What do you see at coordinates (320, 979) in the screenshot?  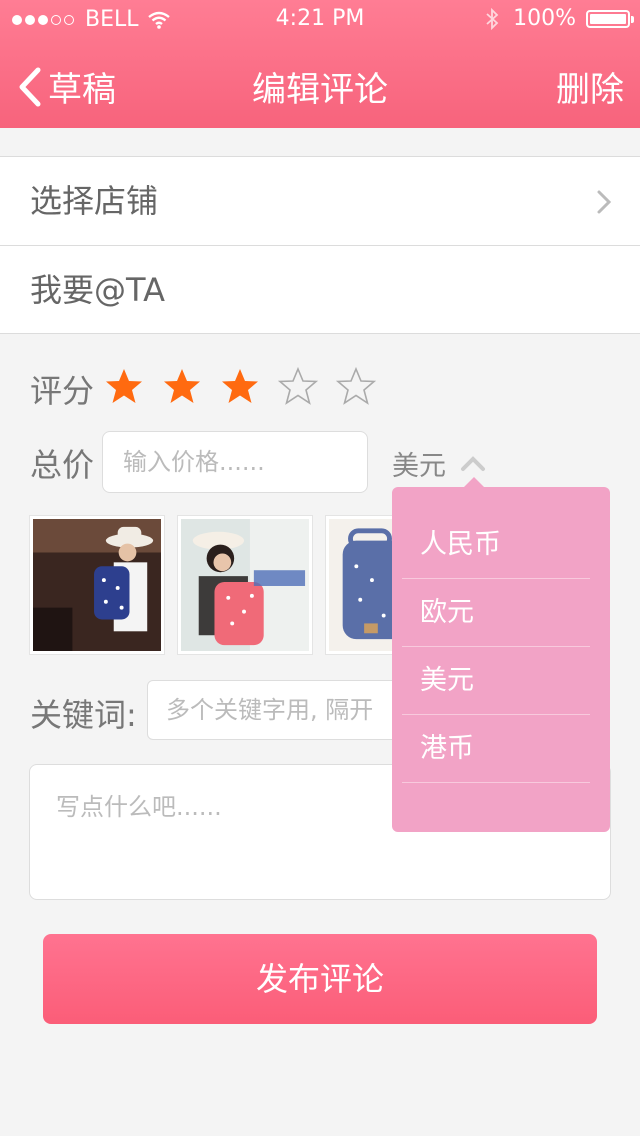 I see `publish-button: 发布评论` at bounding box center [320, 979].